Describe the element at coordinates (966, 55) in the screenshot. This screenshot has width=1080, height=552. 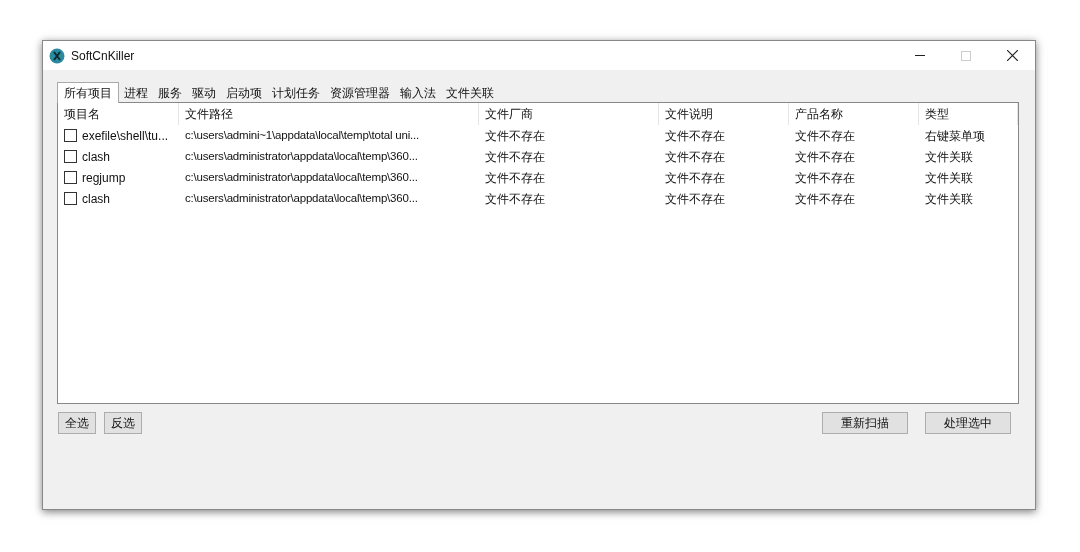
I see `maximize-icon` at that location.